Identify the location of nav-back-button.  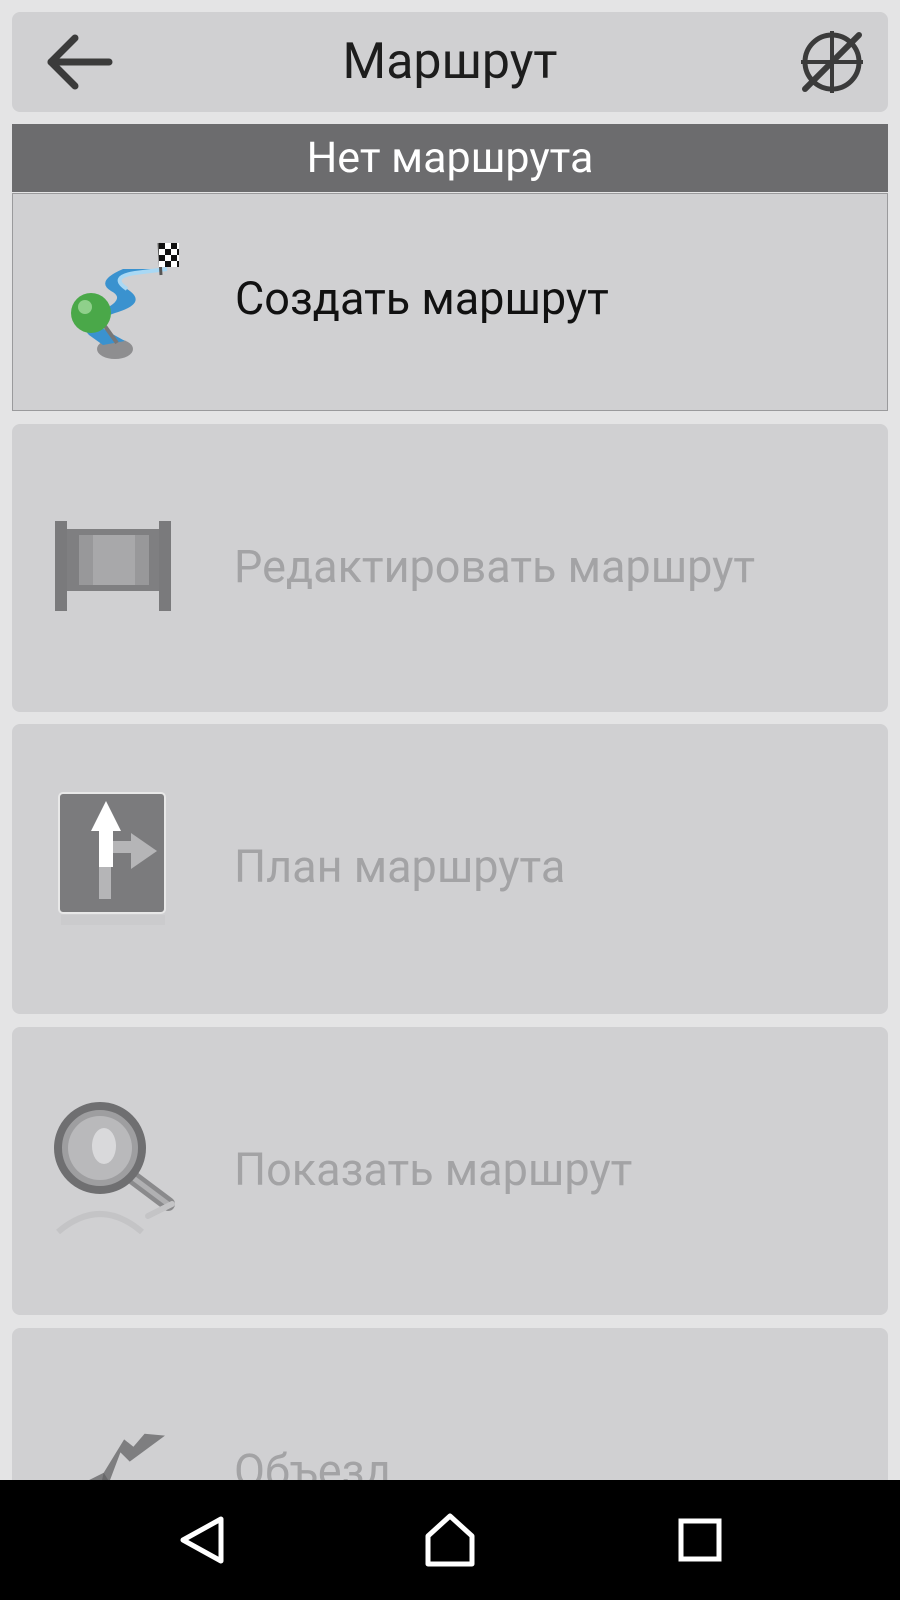
(202, 1540).